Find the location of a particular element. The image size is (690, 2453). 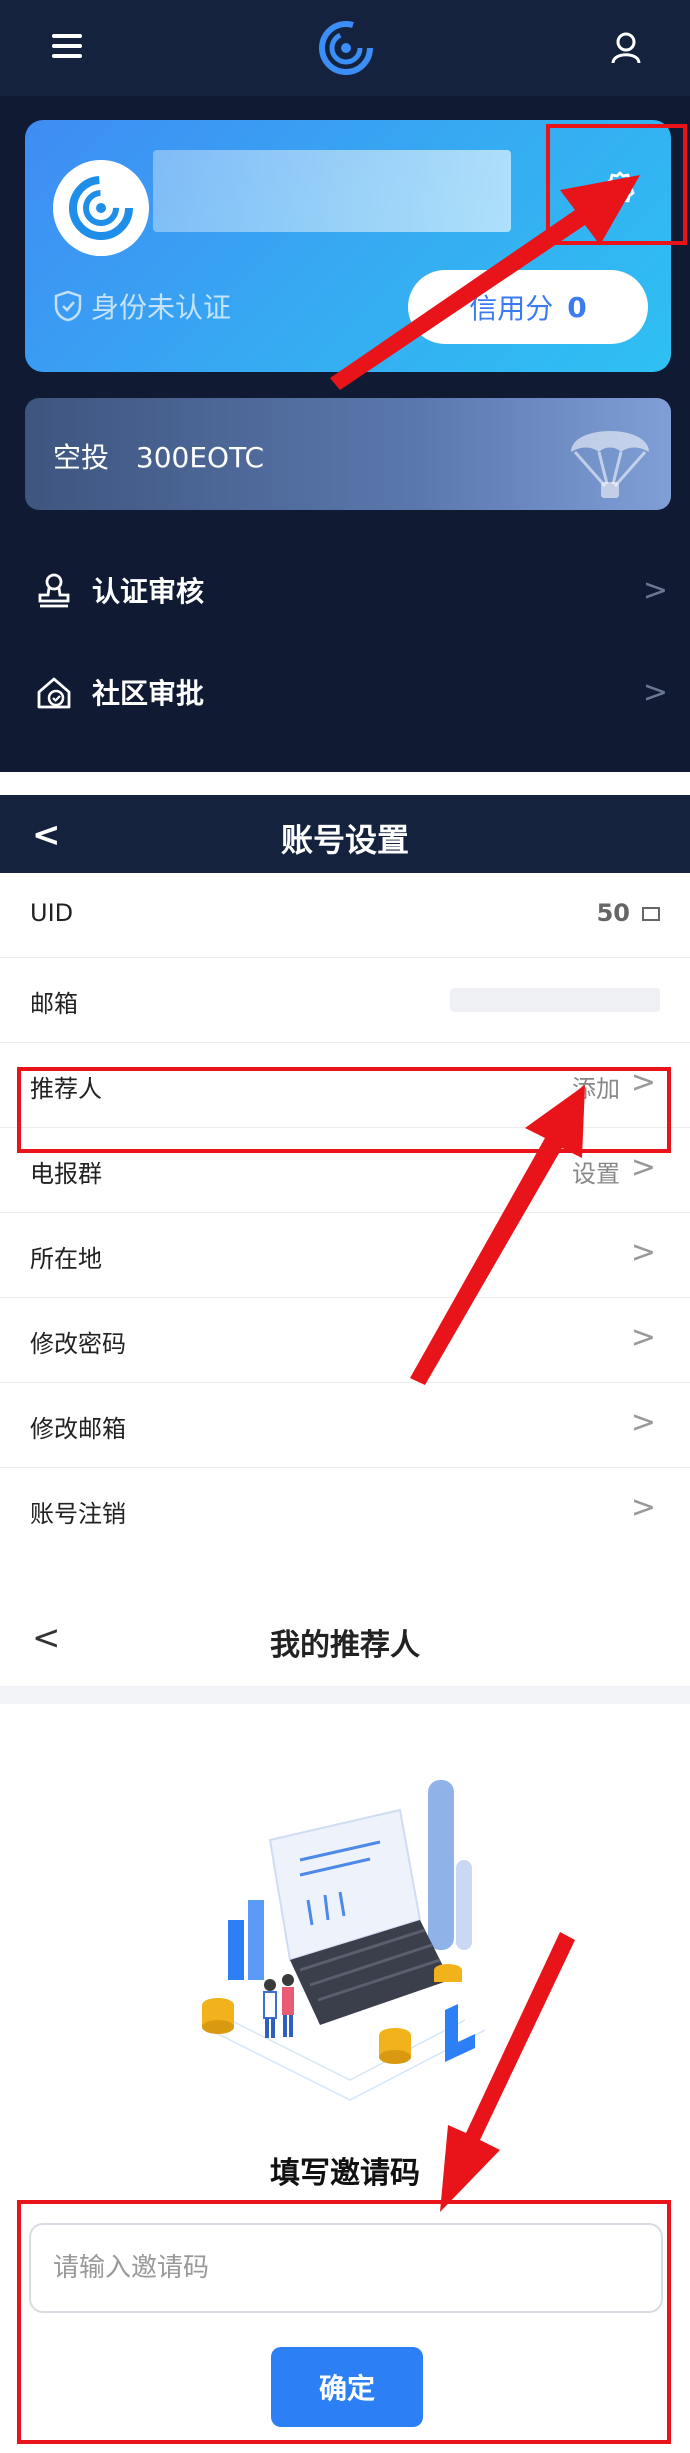

row-value: 设置 is located at coordinates (596, 1174).